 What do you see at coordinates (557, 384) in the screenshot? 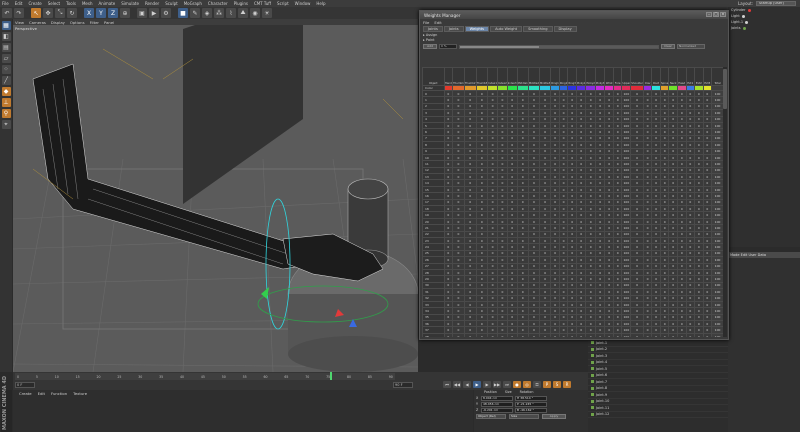
I see `scale-key-icon: S` at bounding box center [557, 384].